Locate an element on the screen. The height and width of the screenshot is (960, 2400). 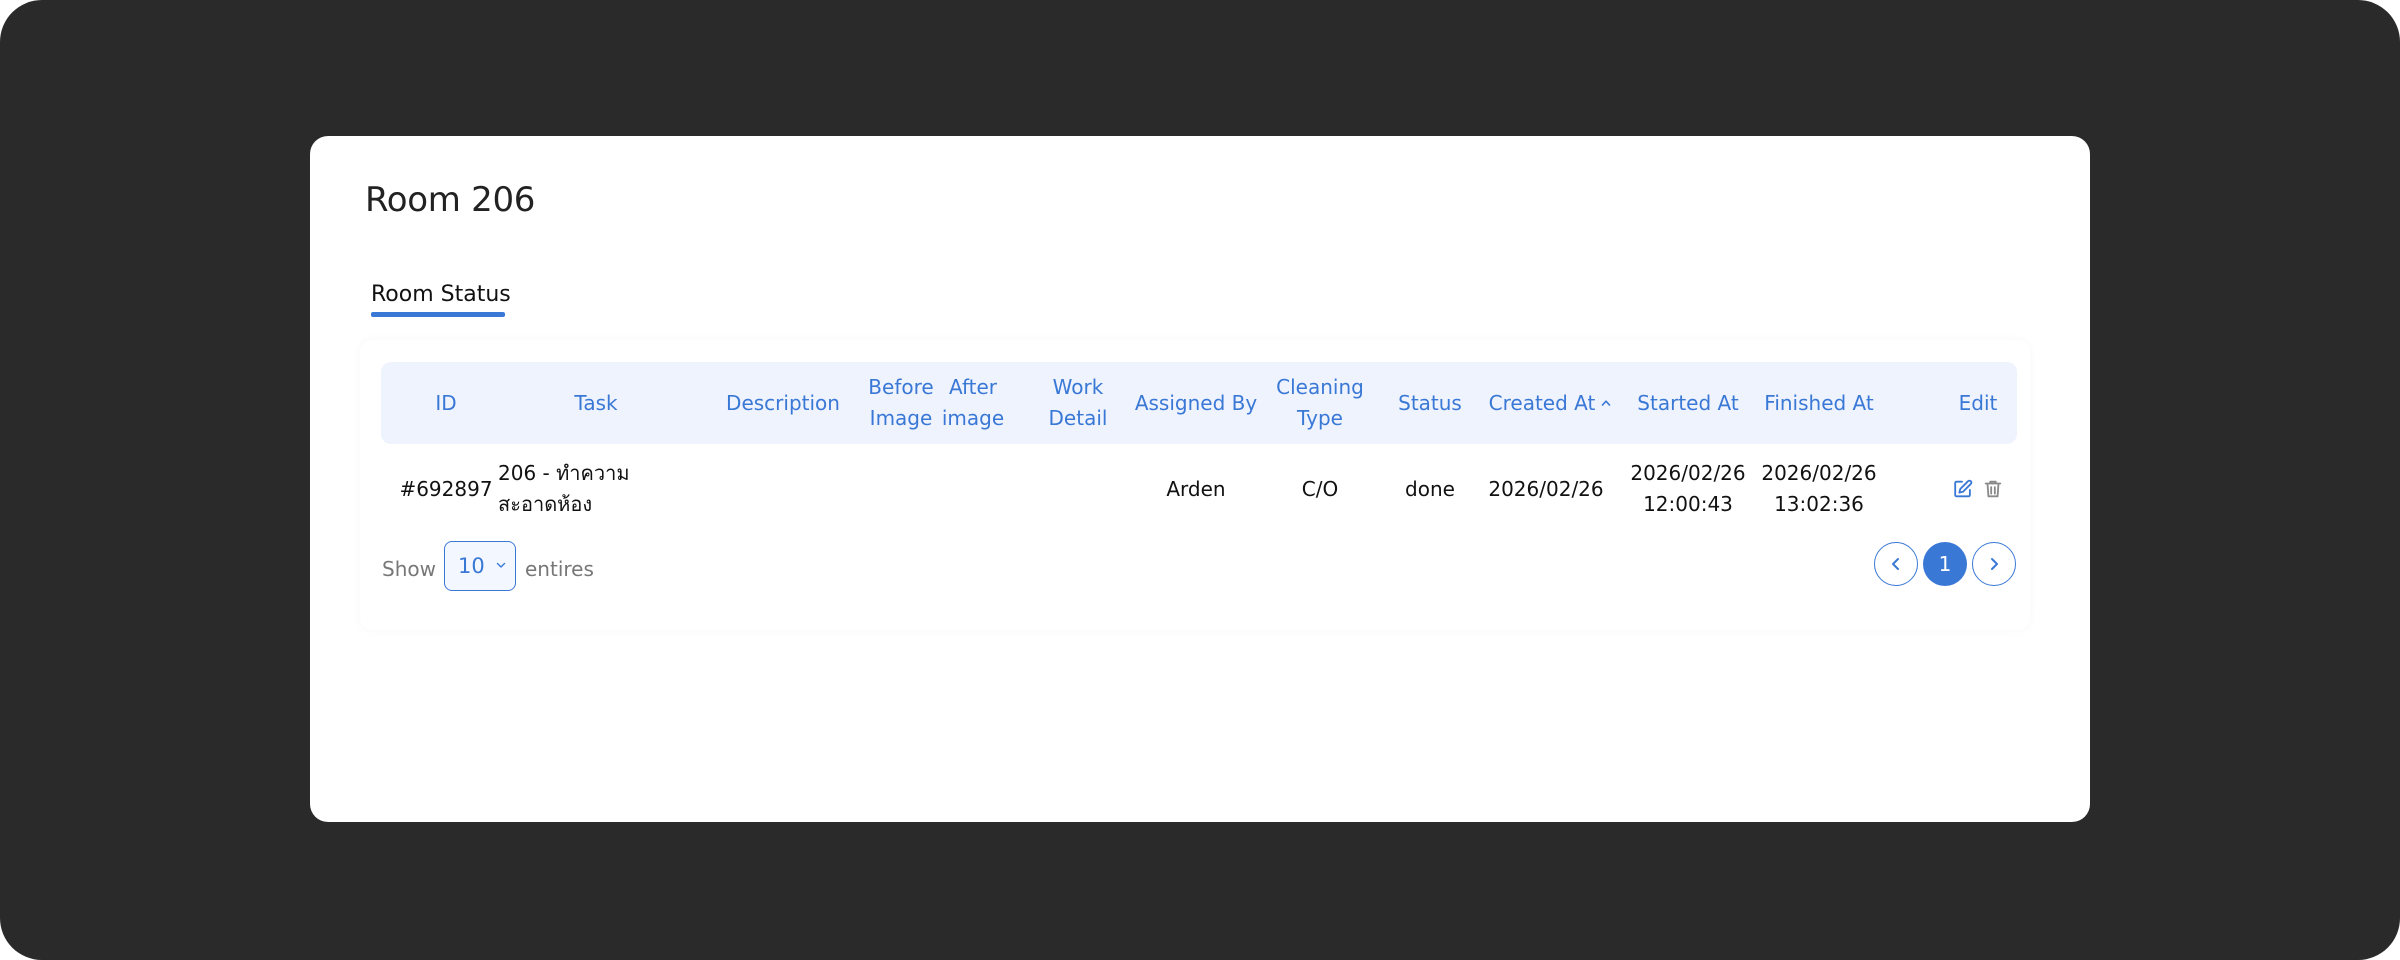
column-header-assigned-by: Assigned By is located at coordinates (1196, 403).